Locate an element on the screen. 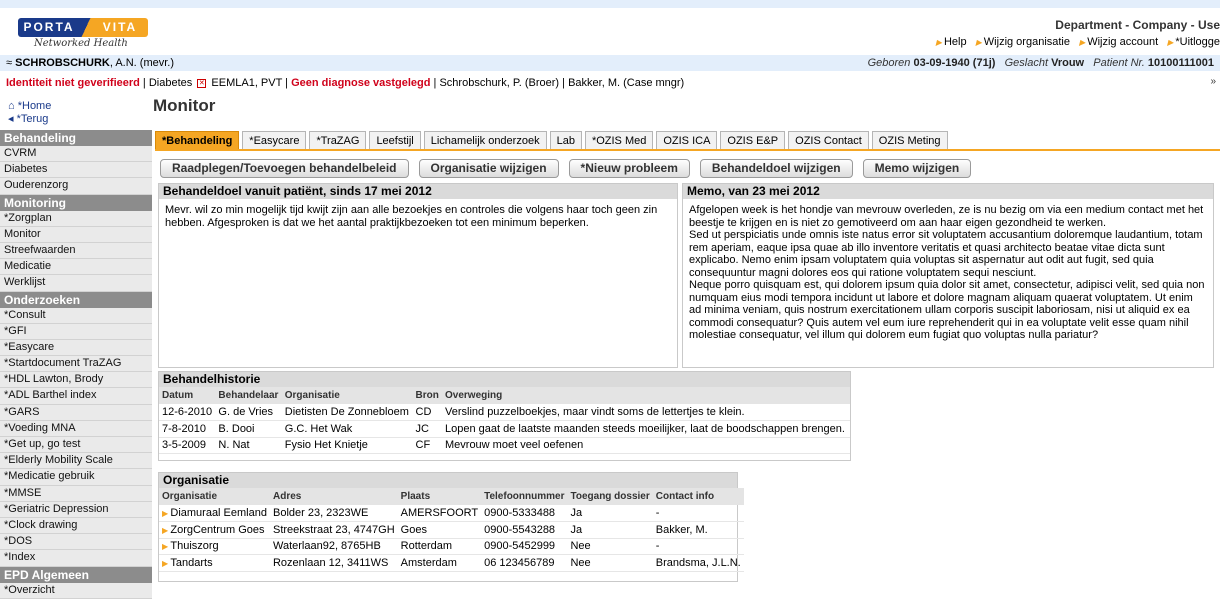 The image size is (1220, 613). tab-lab: Lab is located at coordinates (565, 140).